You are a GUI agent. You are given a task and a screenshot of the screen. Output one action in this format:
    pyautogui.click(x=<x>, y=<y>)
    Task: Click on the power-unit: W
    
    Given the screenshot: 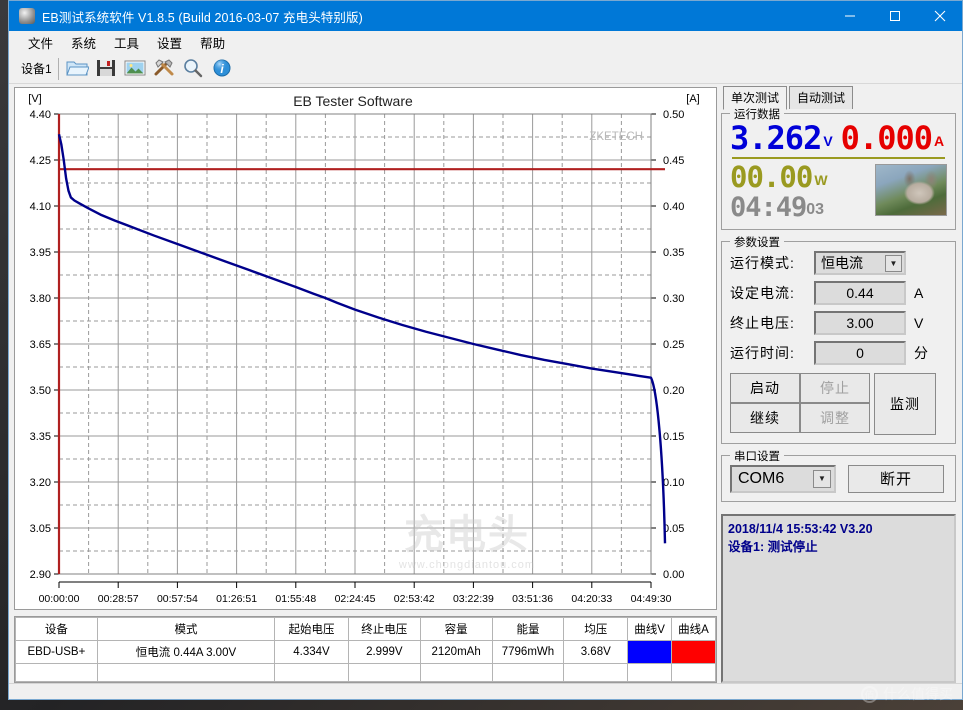 What is the action you would take?
    pyautogui.click(x=821, y=179)
    